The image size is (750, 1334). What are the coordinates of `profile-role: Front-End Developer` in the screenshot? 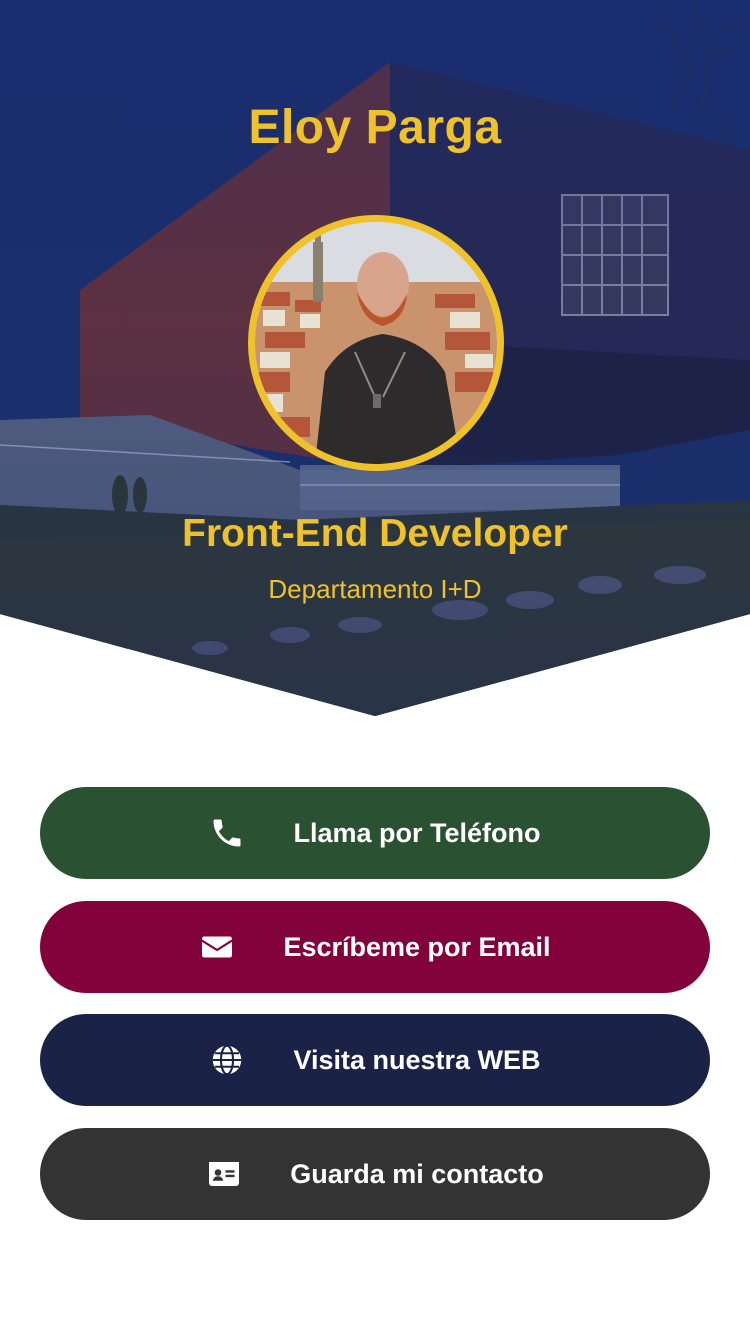 It's located at (375, 533).